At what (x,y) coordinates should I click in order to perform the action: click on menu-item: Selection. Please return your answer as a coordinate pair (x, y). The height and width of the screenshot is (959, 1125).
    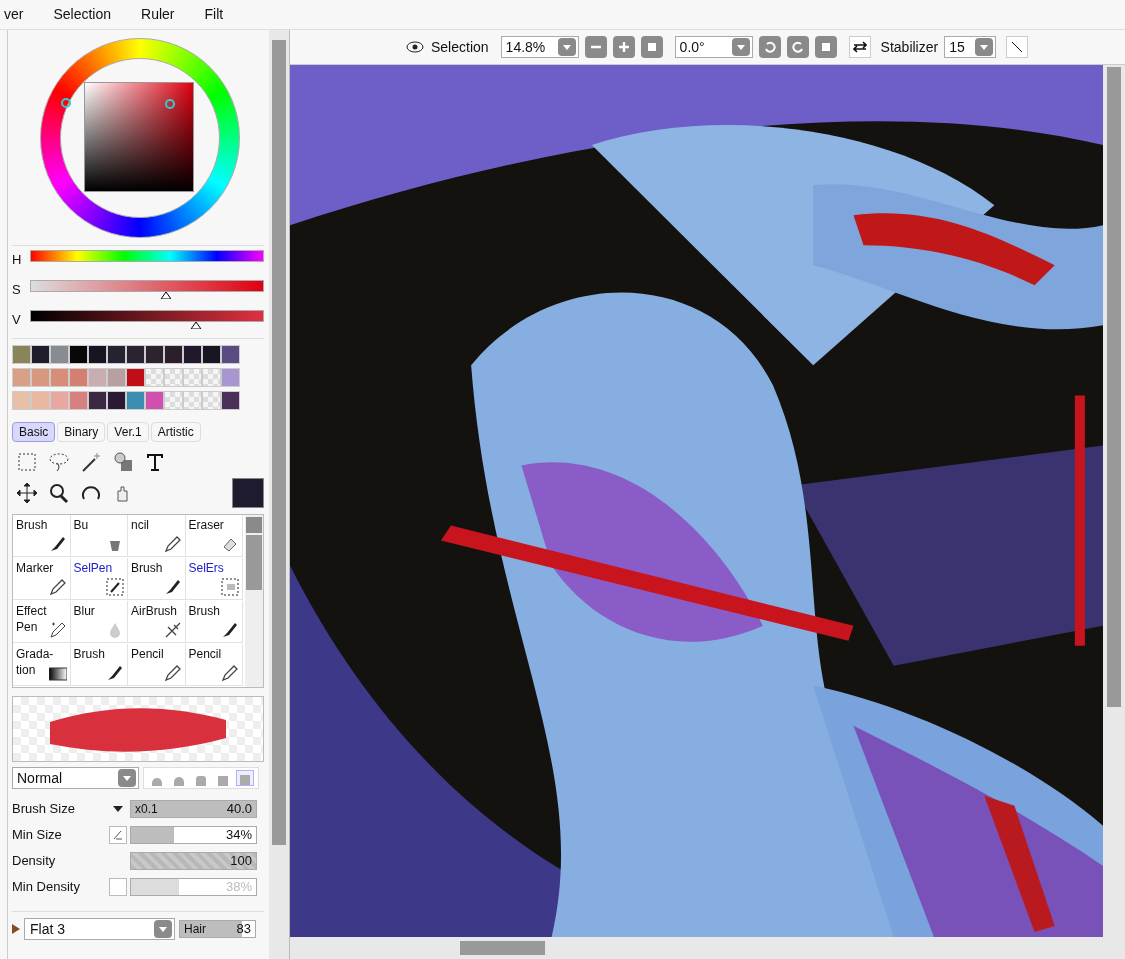
    Looking at the image, I should click on (82, 14).